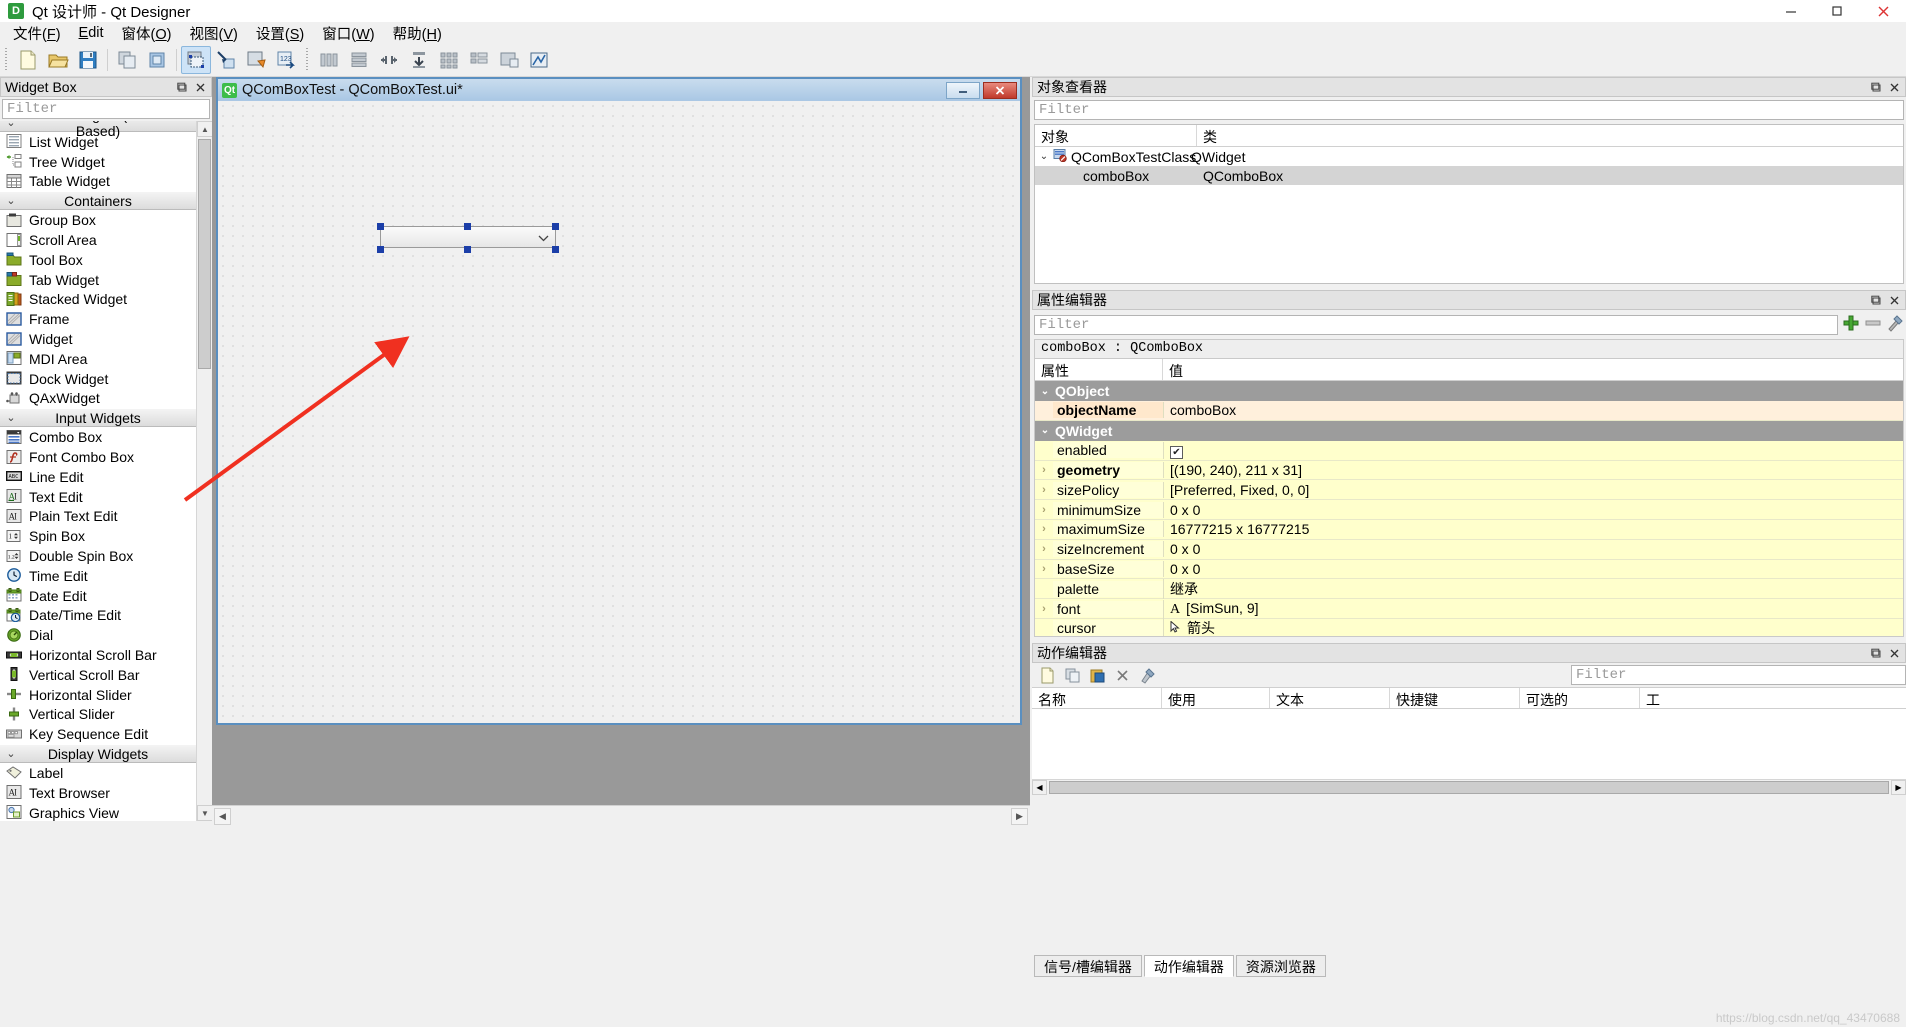 This screenshot has width=1906, height=1027. What do you see at coordinates (280, 33) in the screenshot?
I see `menu-settings: 设置(S)` at bounding box center [280, 33].